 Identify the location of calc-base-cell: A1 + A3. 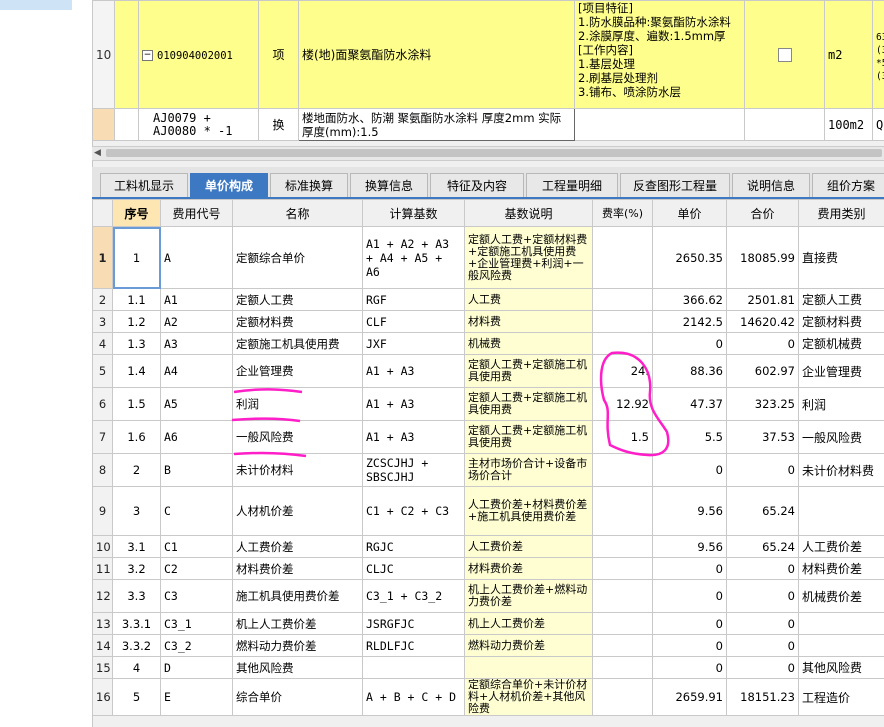
(413, 437).